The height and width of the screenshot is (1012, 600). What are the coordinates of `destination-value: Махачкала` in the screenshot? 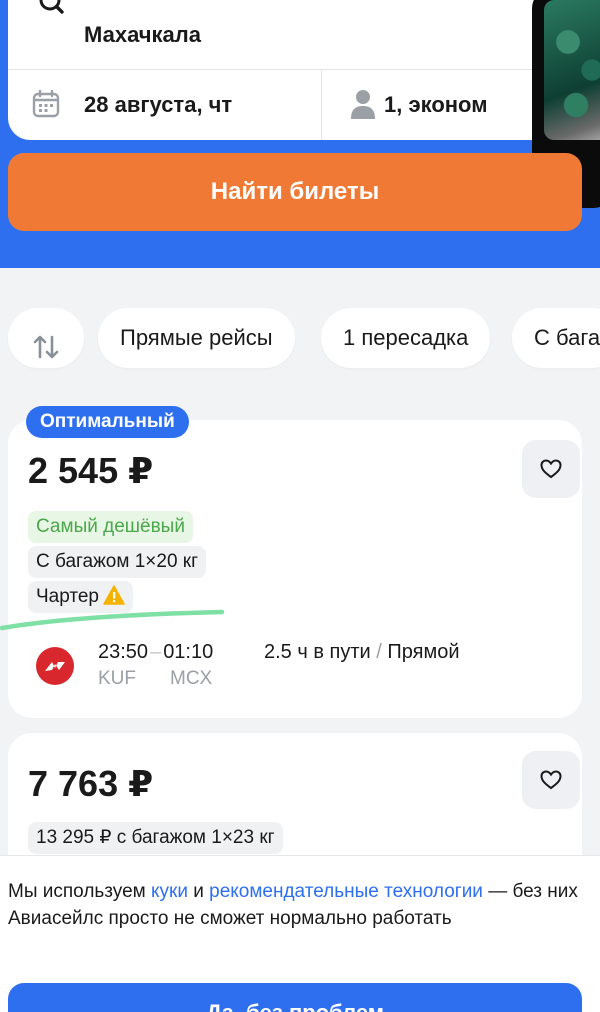 It's located at (142, 34).